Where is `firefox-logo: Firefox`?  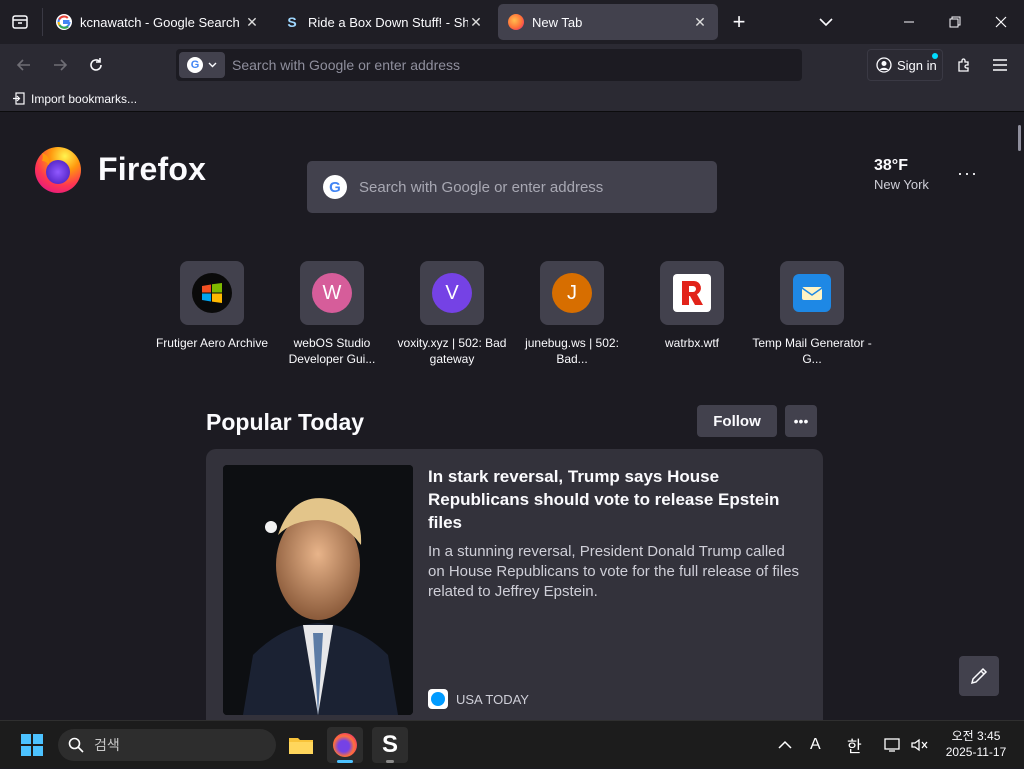
firefox-logo: Firefox is located at coordinates (119, 169).